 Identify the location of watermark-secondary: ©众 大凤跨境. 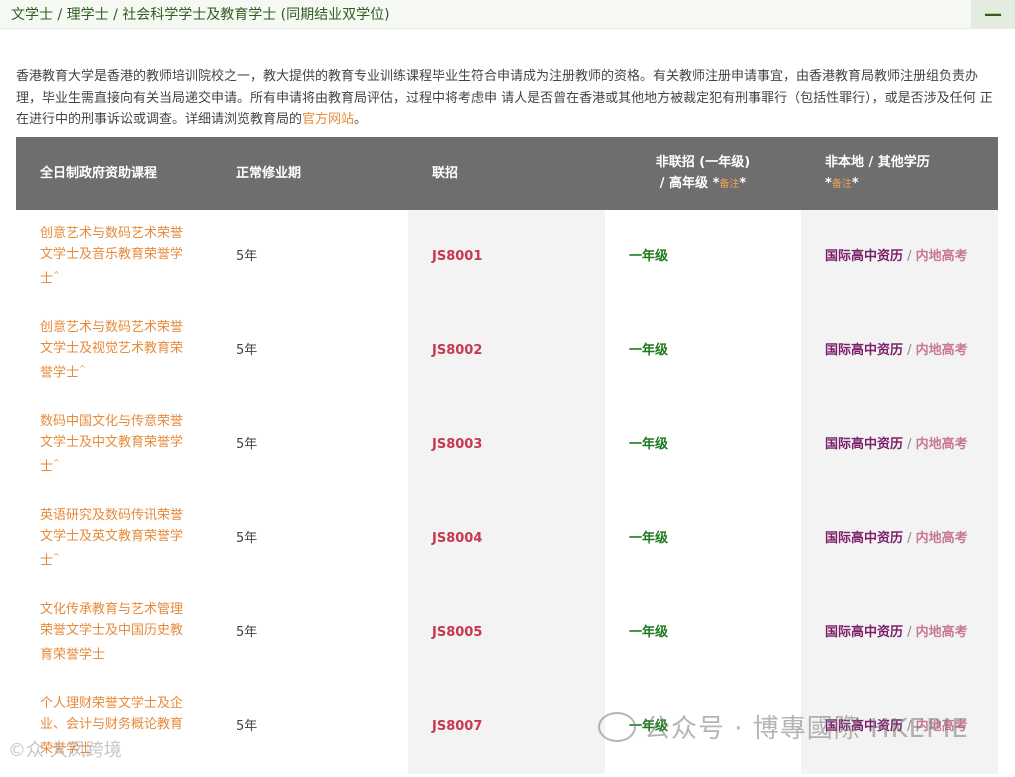
(65, 750).